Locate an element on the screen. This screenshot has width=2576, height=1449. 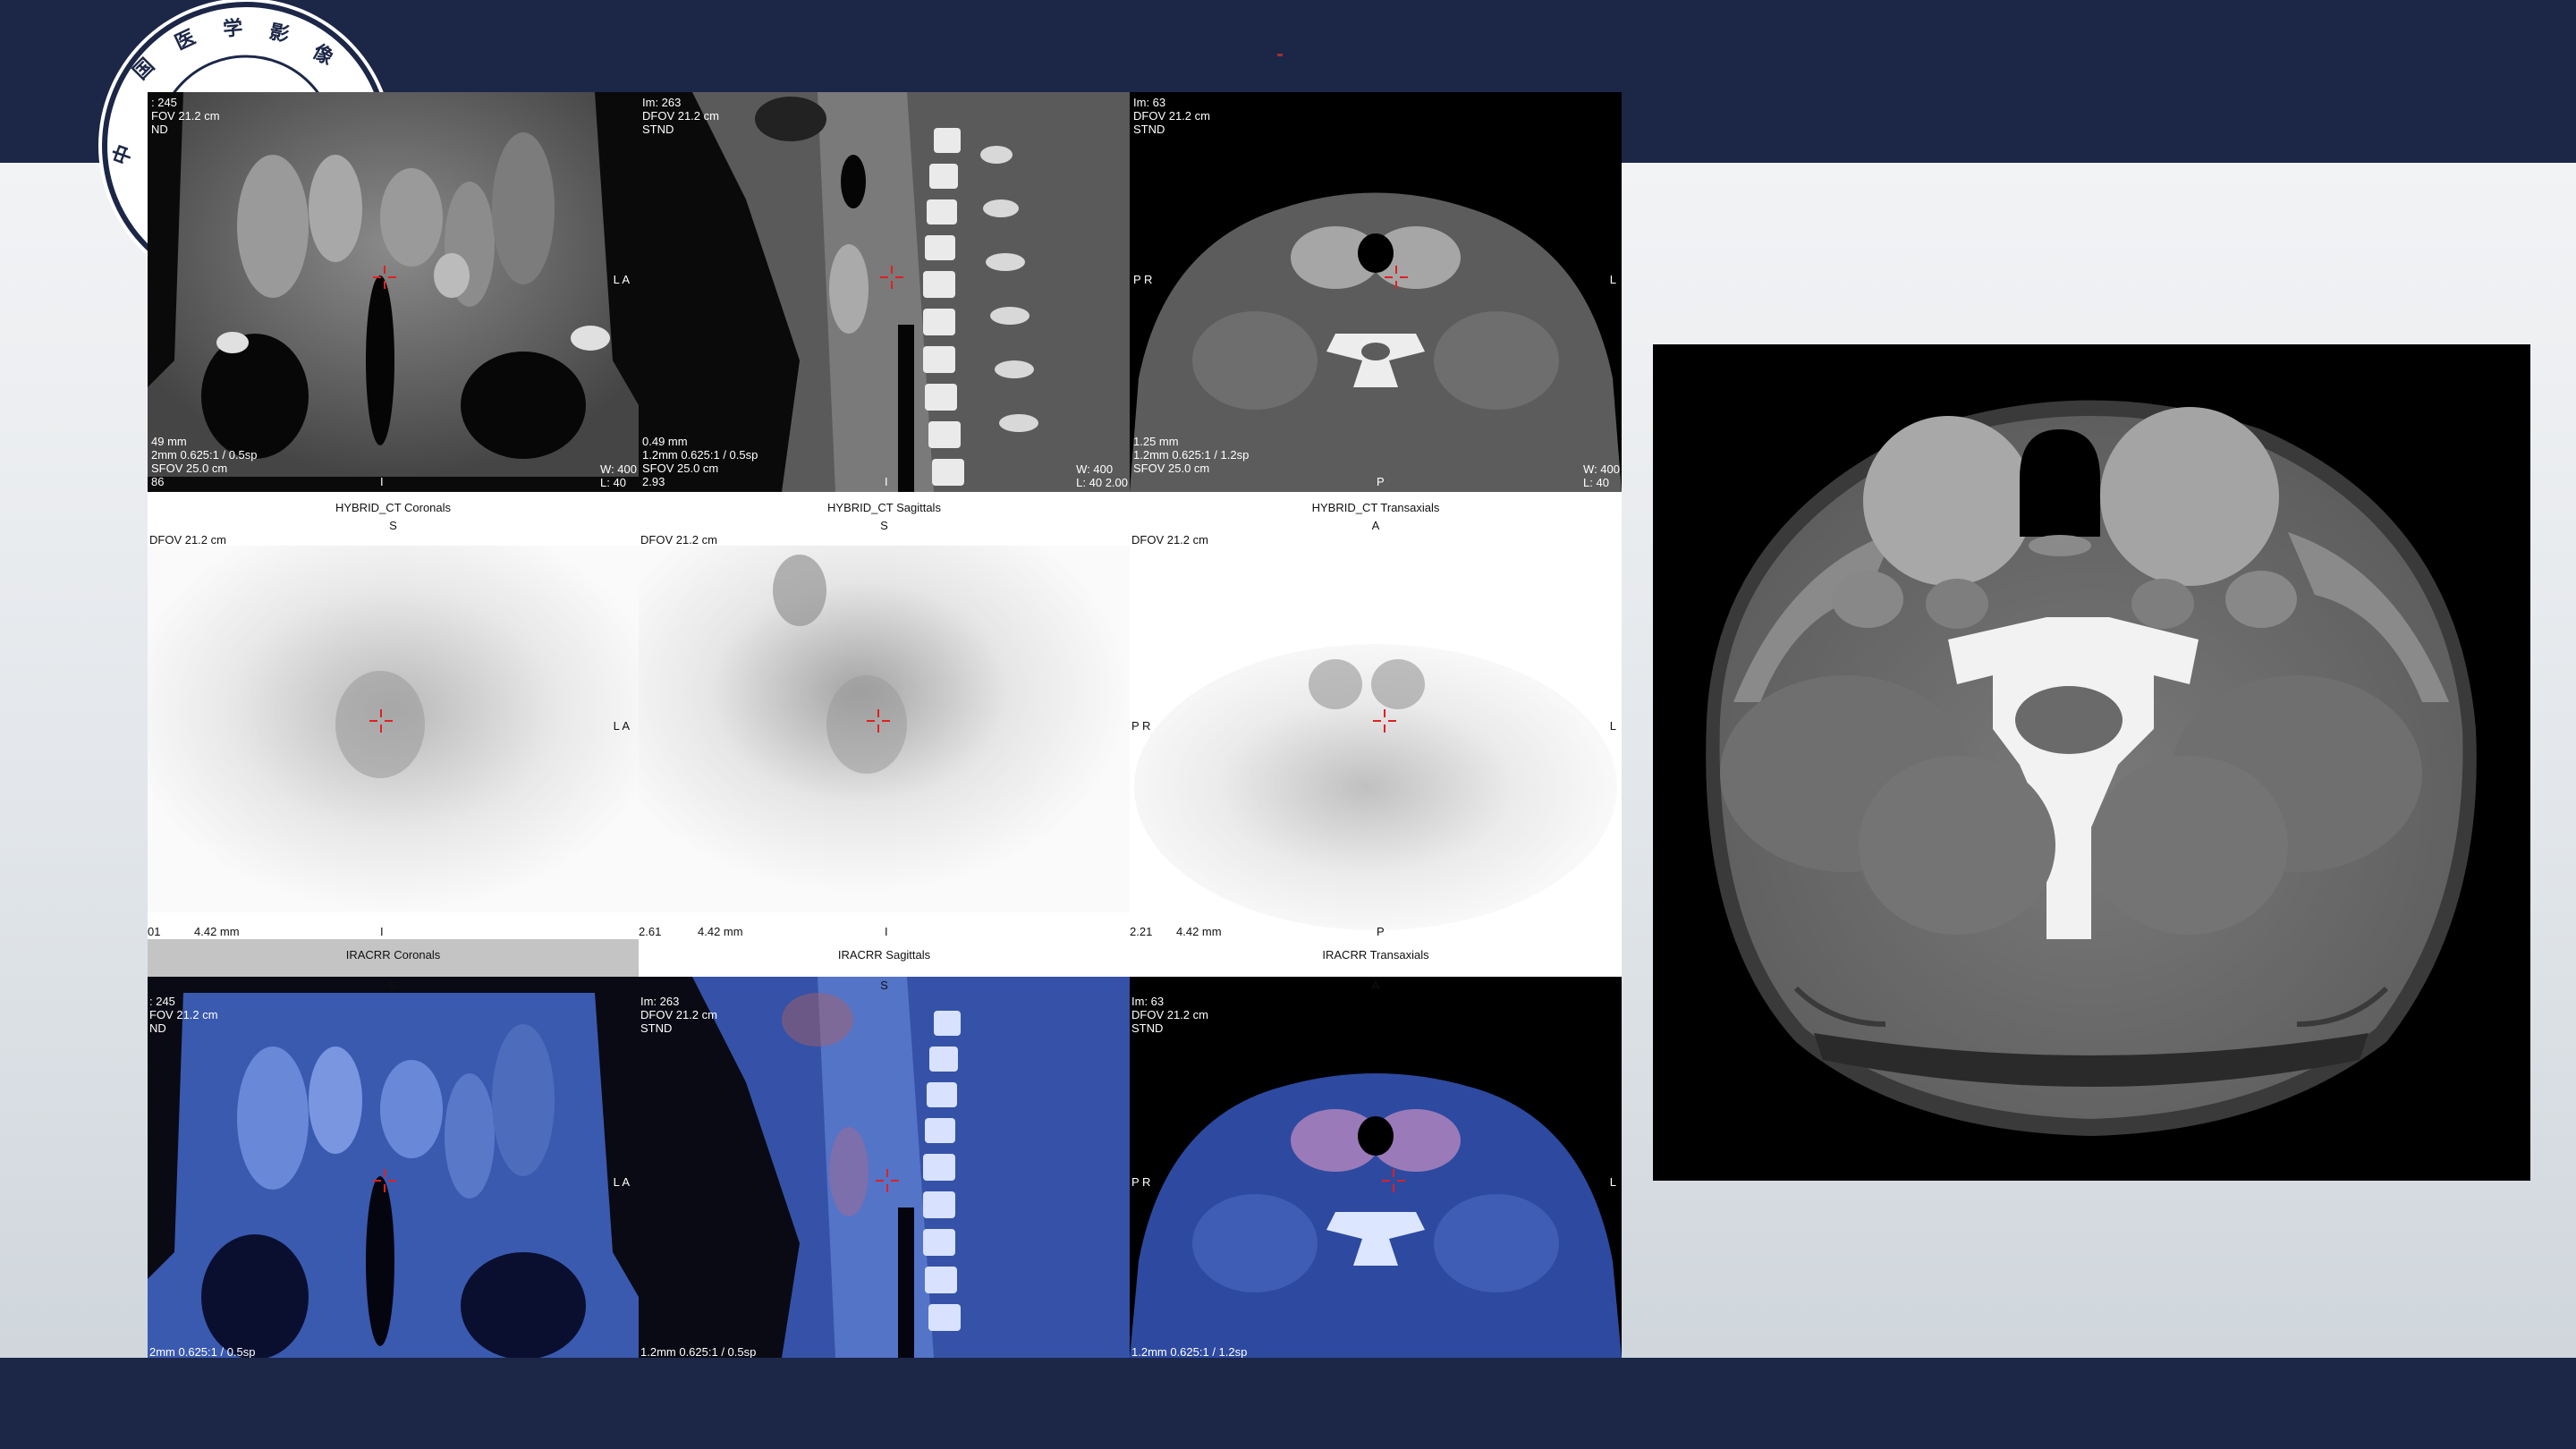
pet-transaxial-top-orientation: A is located at coordinates (1375, 525).